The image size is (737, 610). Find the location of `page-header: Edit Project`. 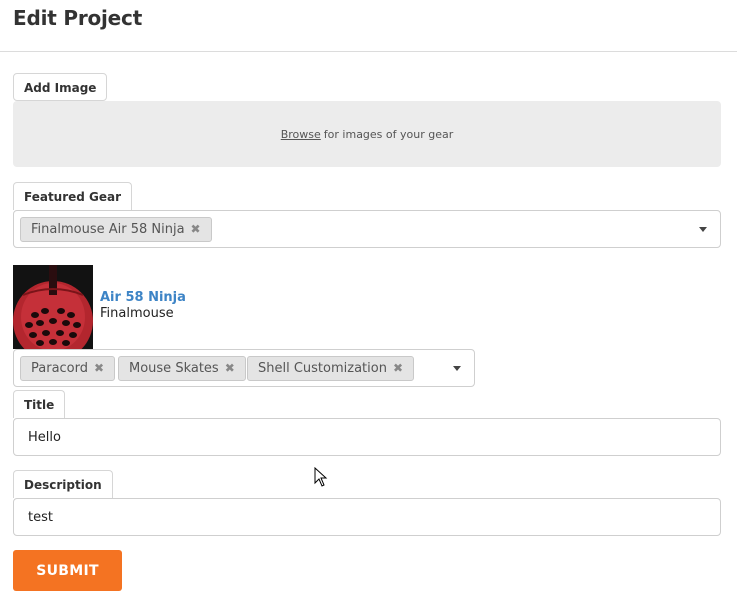

page-header: Edit Project is located at coordinates (368, 26).